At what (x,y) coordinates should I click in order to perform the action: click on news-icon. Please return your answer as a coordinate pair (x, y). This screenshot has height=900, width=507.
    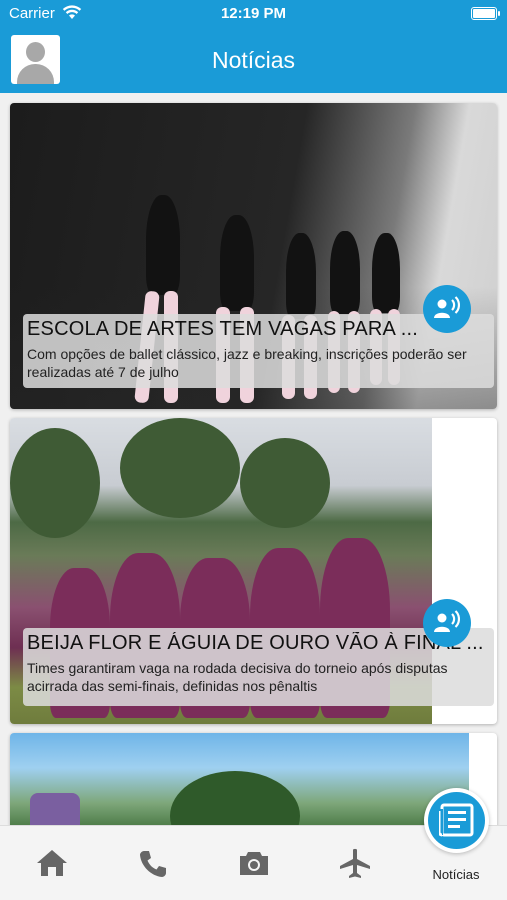
    Looking at the image, I should click on (456, 820).